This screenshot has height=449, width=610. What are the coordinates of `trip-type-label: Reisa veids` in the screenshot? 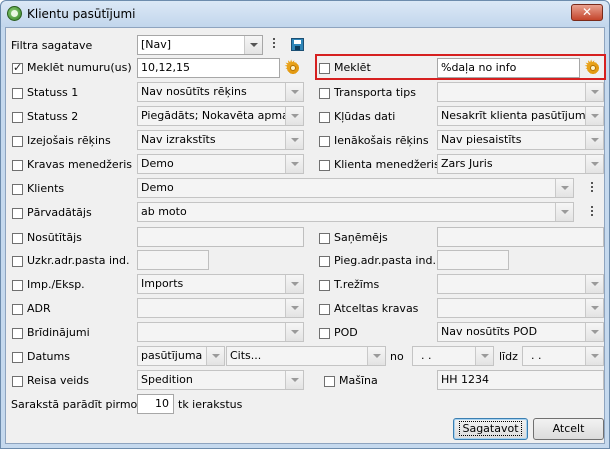 It's located at (58, 380).